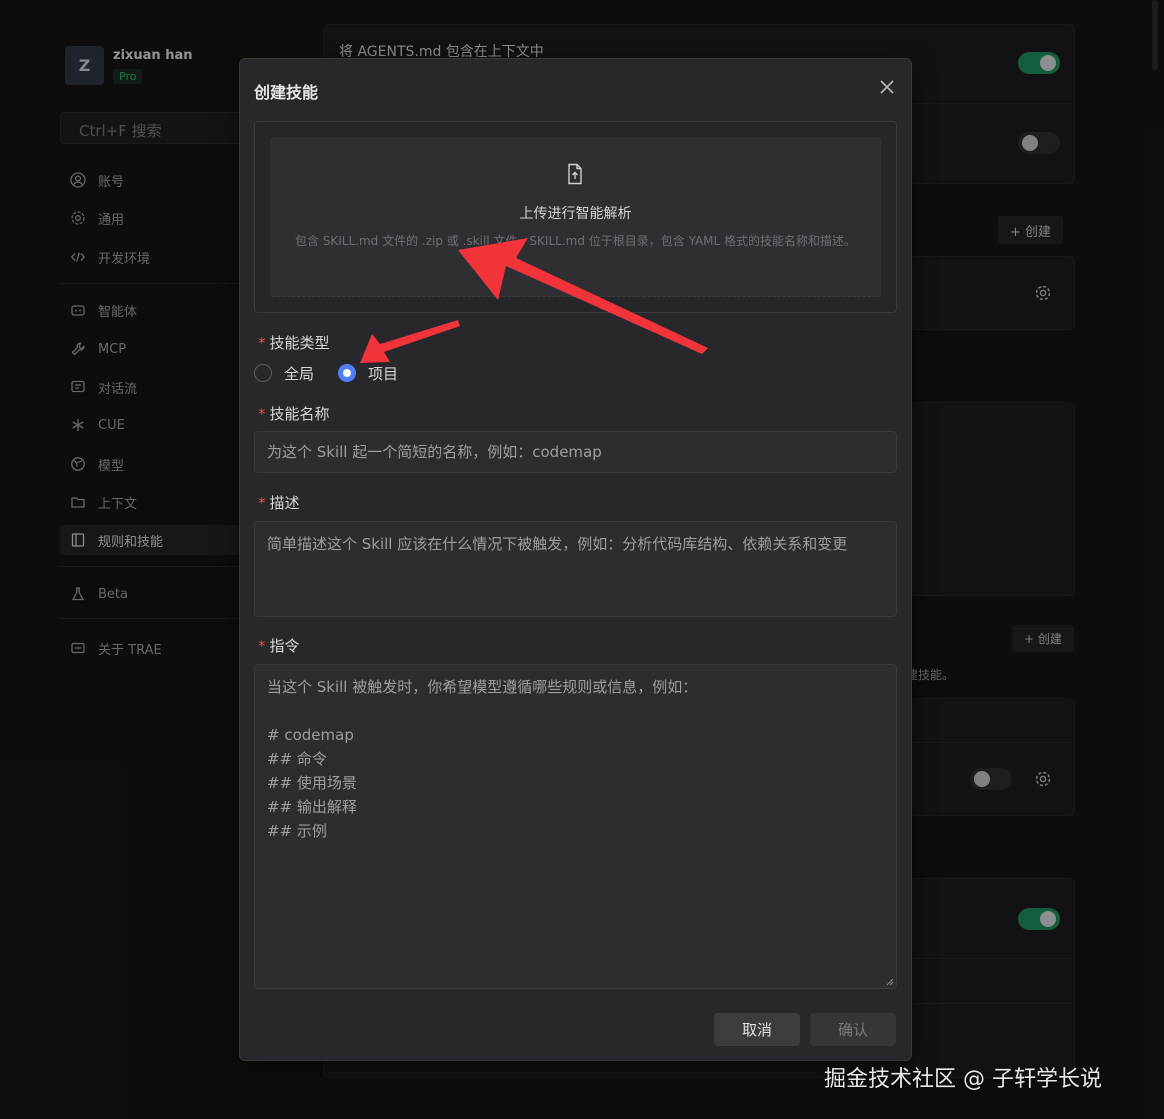 Image resolution: width=1164 pixels, height=1119 pixels. Describe the element at coordinates (575, 452) in the screenshot. I see `skill-name-input: 为这个 Skill 起一个简短的名称，例如：codemap` at that location.